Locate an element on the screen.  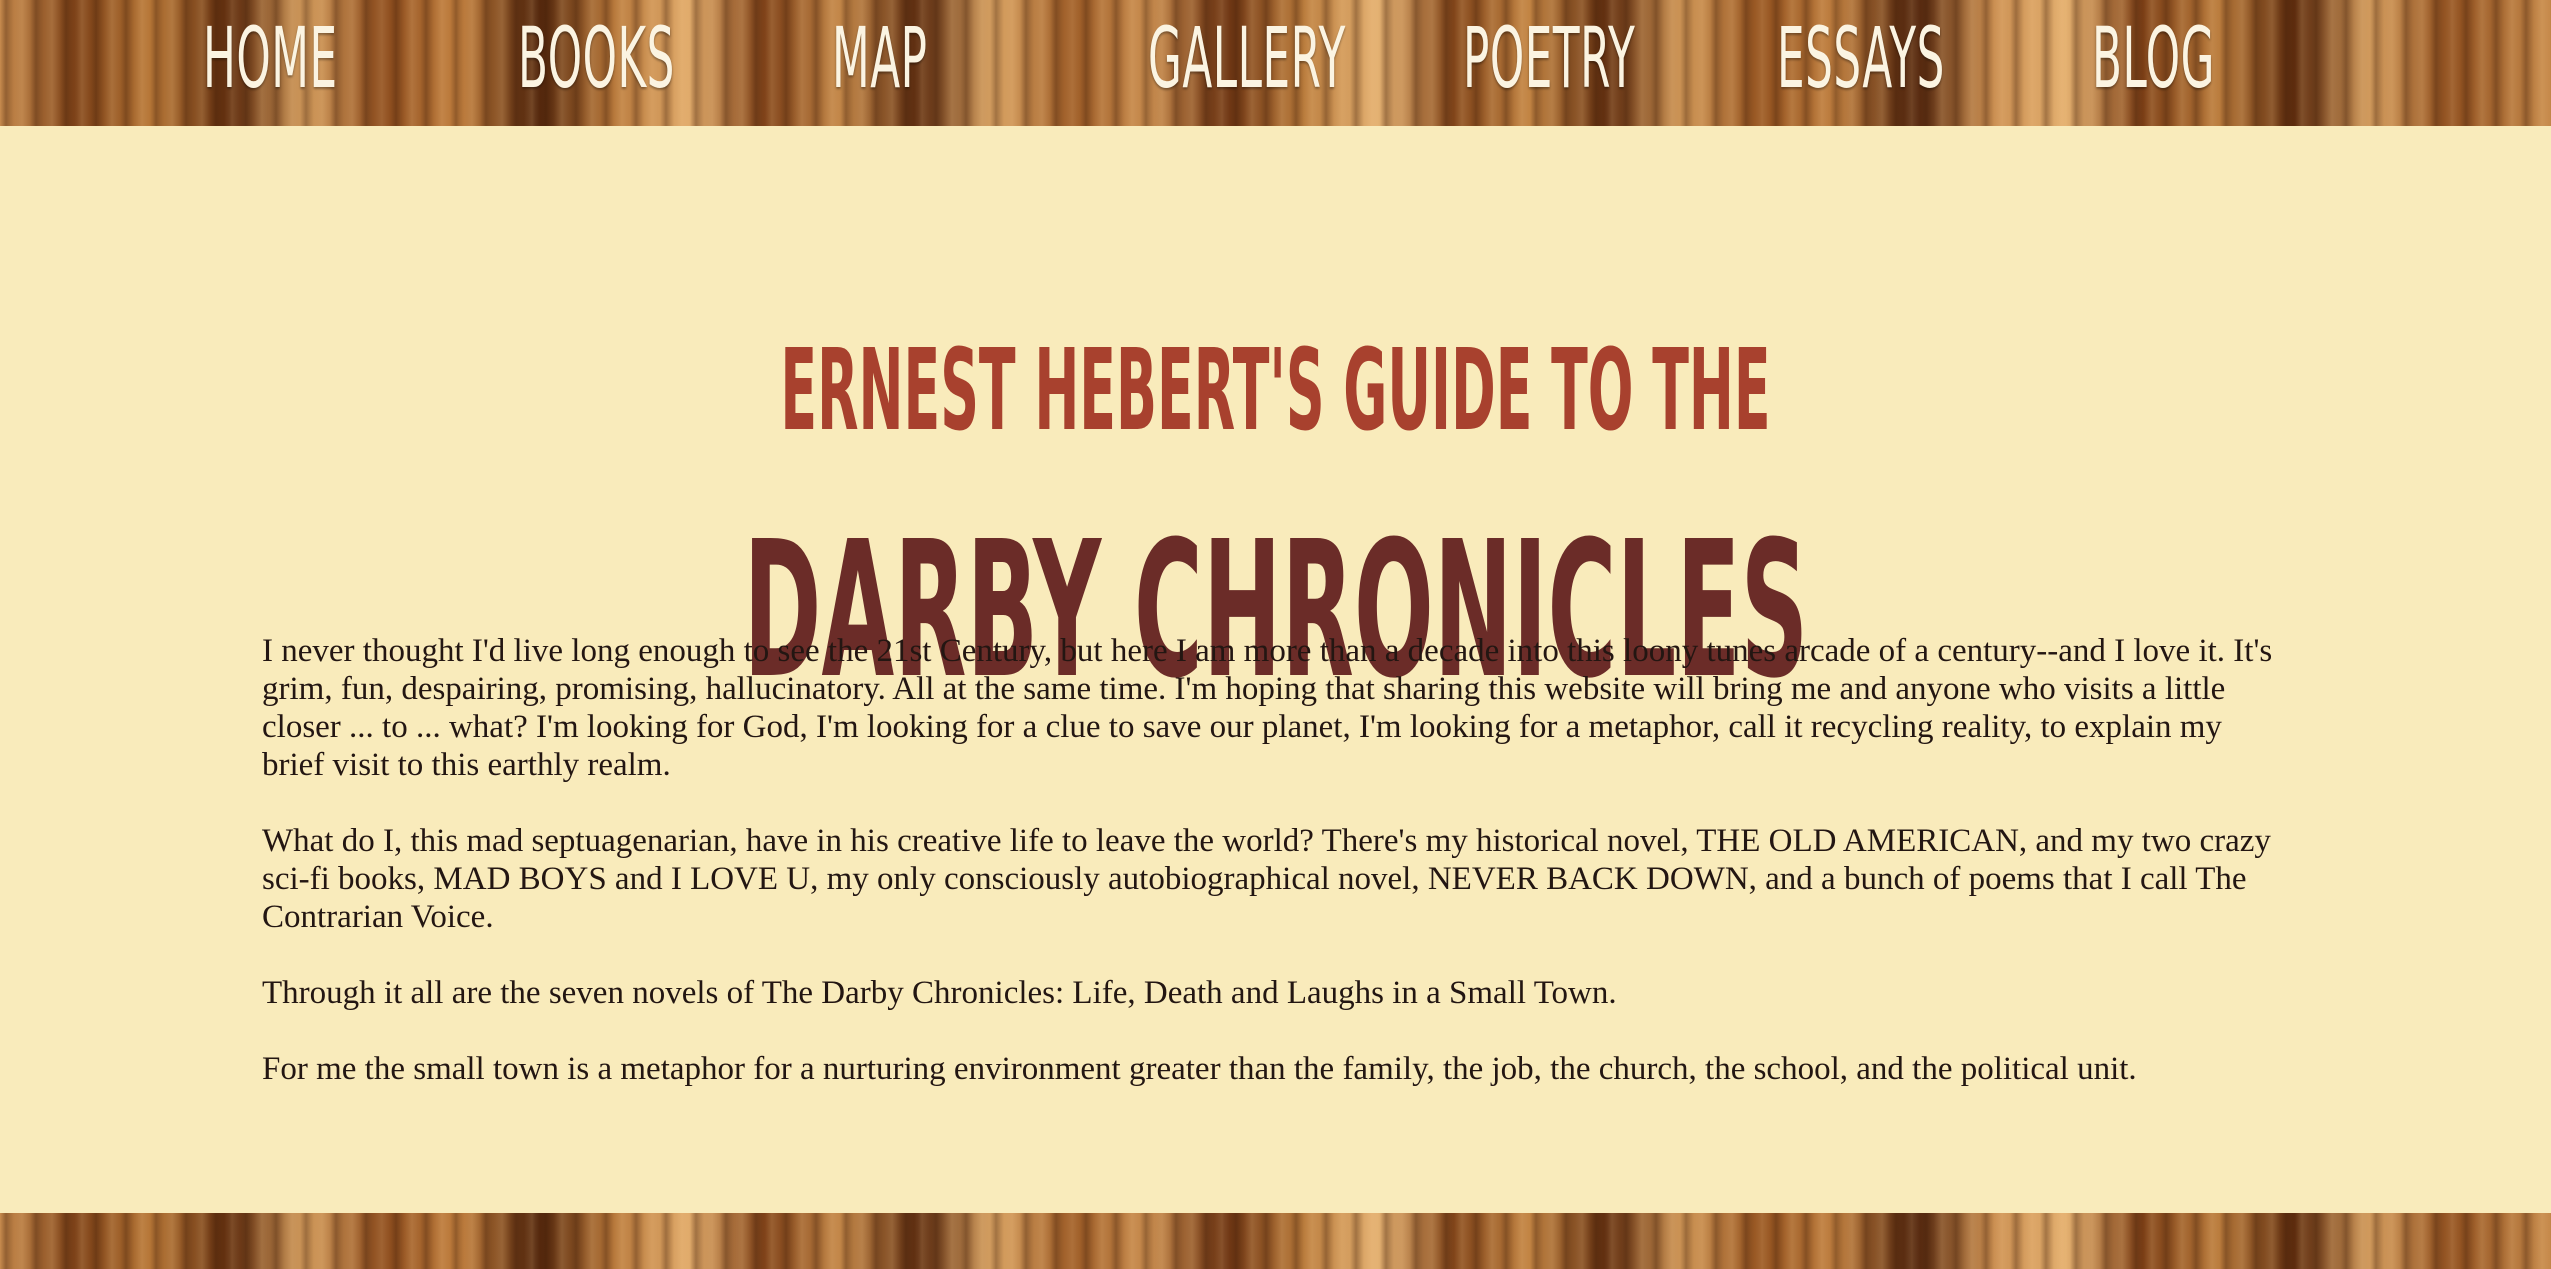
nav-books-link: BOOKS is located at coordinates (596, 58).